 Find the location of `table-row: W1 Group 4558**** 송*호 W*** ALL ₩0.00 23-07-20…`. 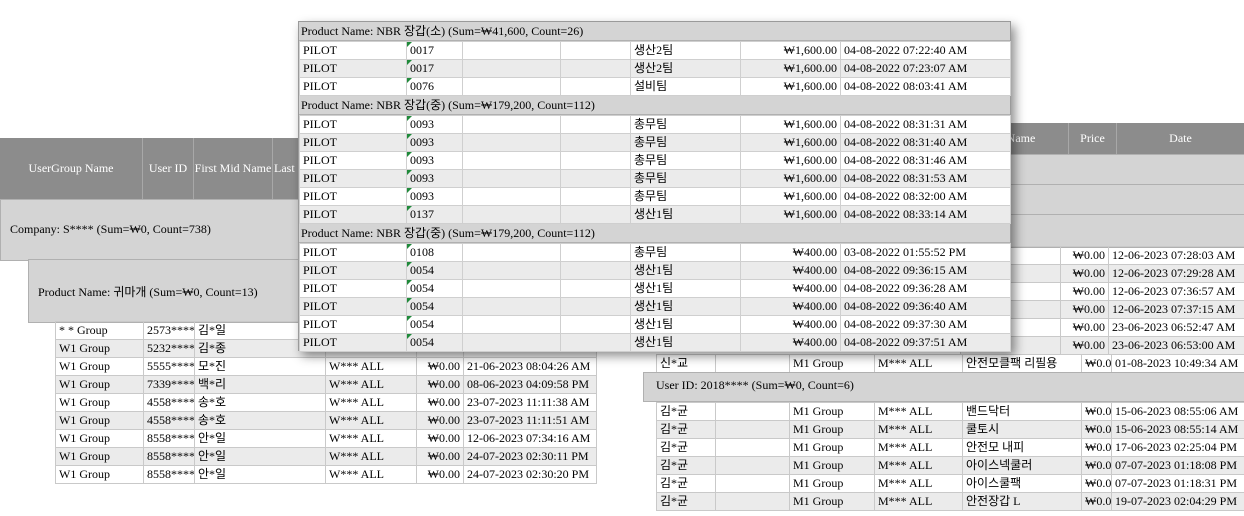

table-row: W1 Group 4558**** 송*호 W*** ALL ₩0.00 23-07-20… is located at coordinates (326, 402).